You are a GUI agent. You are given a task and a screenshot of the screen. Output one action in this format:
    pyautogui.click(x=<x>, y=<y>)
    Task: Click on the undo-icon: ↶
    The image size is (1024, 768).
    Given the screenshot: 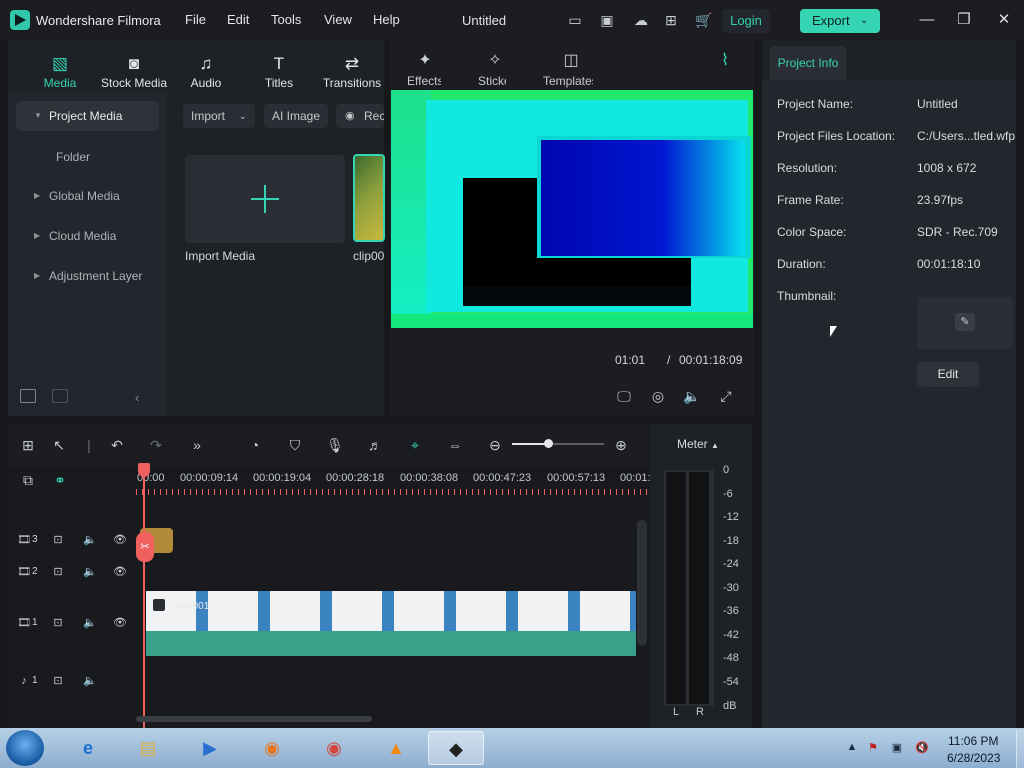 What is the action you would take?
    pyautogui.click(x=117, y=445)
    